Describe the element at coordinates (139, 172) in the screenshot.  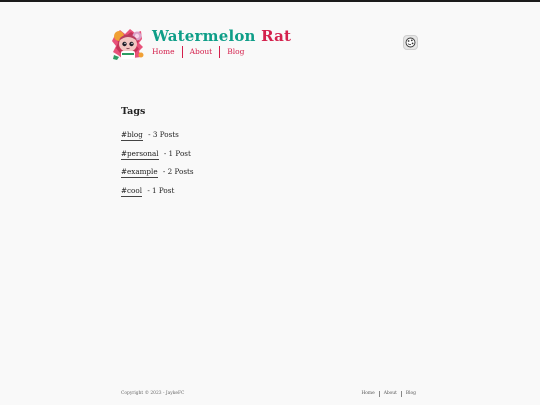
I see `tag-link: #example` at that location.